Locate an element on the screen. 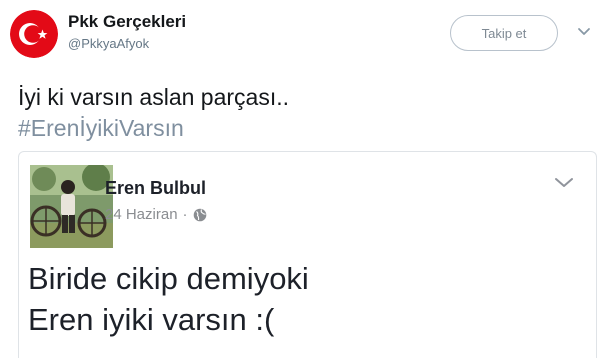  author-display-name: Pkk Gerçekleri is located at coordinates (127, 22).